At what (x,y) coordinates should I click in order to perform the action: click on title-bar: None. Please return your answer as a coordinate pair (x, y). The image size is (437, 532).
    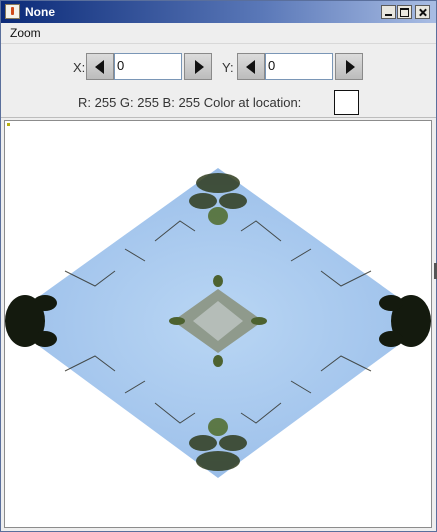
    Looking at the image, I should click on (218, 12).